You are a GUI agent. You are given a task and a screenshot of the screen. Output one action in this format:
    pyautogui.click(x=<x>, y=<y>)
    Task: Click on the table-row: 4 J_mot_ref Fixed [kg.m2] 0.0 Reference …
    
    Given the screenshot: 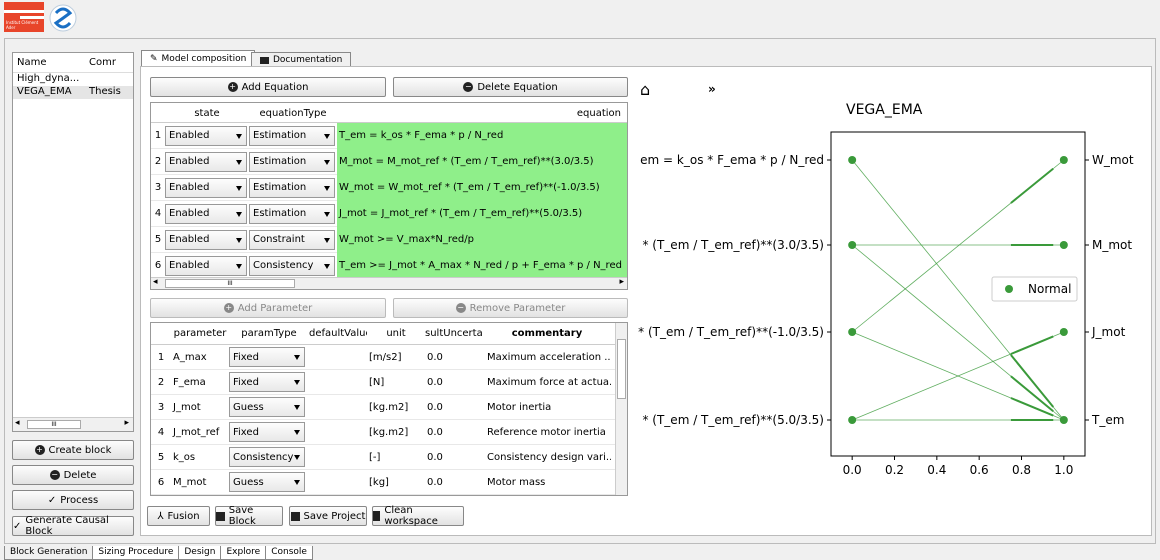 What is the action you would take?
    pyautogui.click(x=389, y=432)
    